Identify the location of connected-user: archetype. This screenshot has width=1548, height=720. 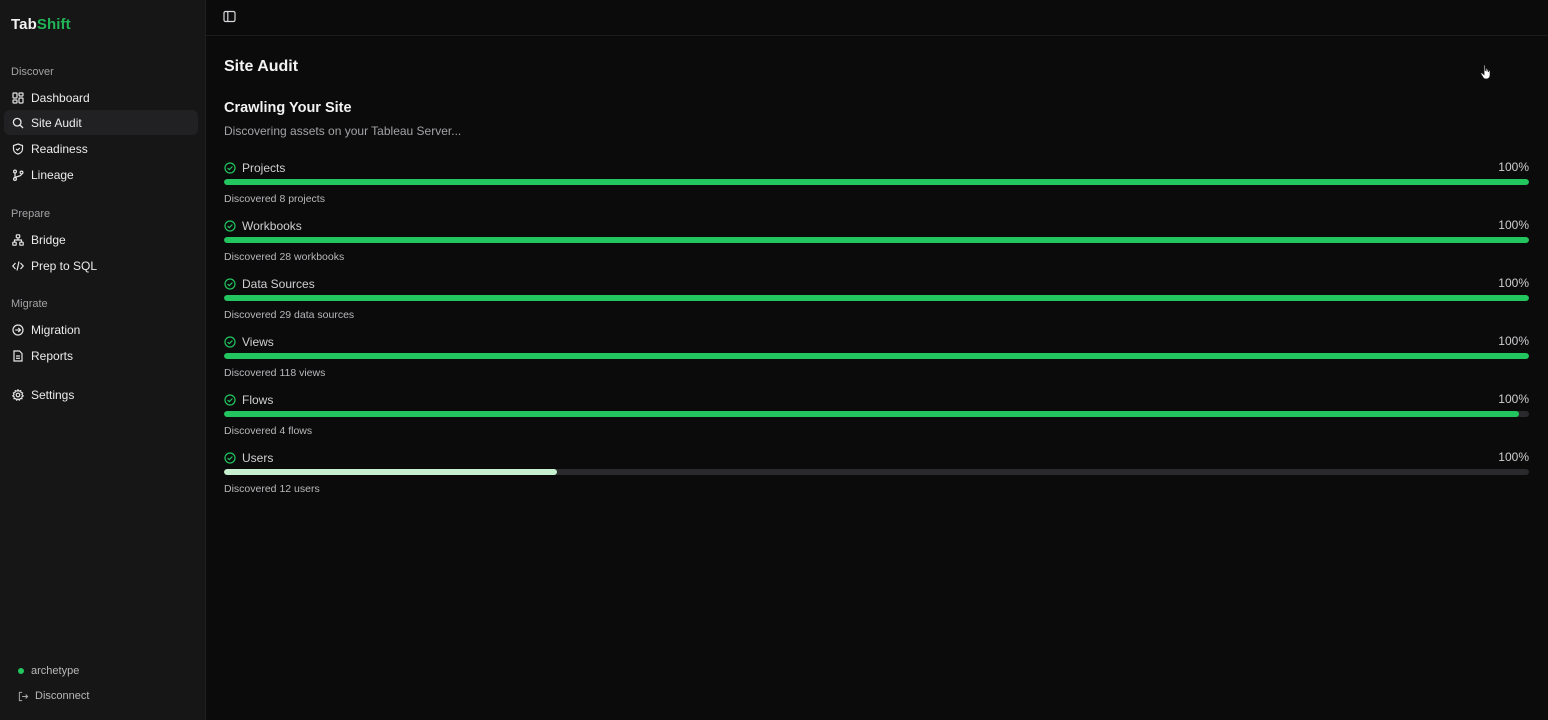
(48, 671).